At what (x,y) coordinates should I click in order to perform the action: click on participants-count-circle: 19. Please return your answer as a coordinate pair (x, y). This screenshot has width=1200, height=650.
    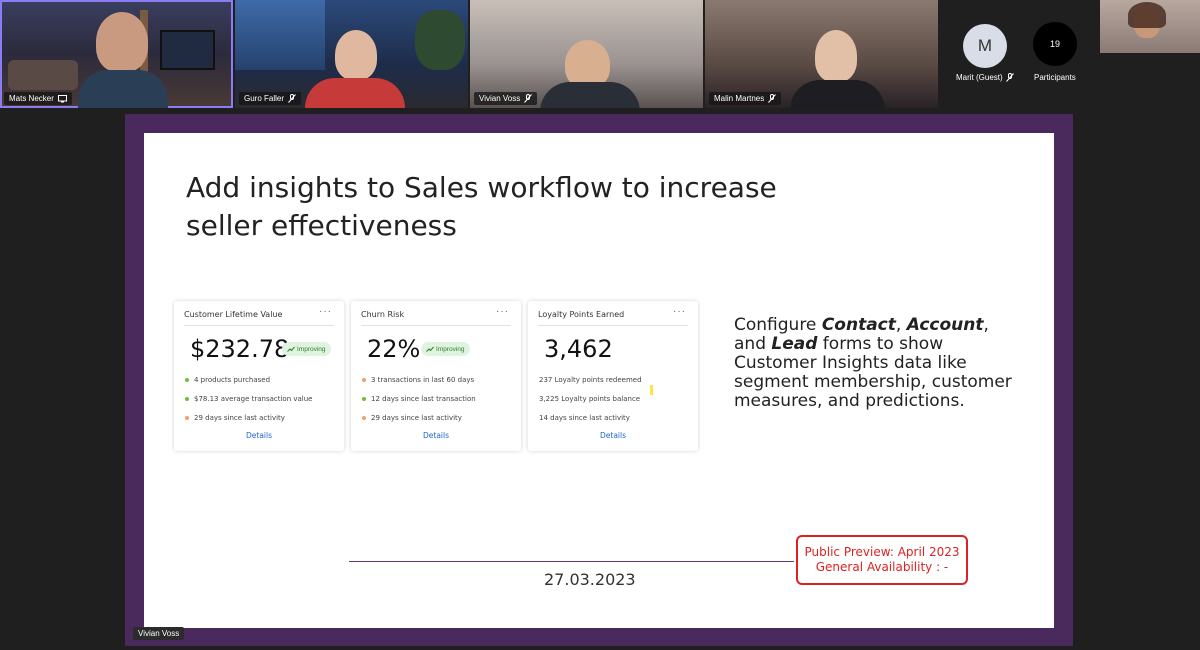
    Looking at the image, I should click on (1055, 44).